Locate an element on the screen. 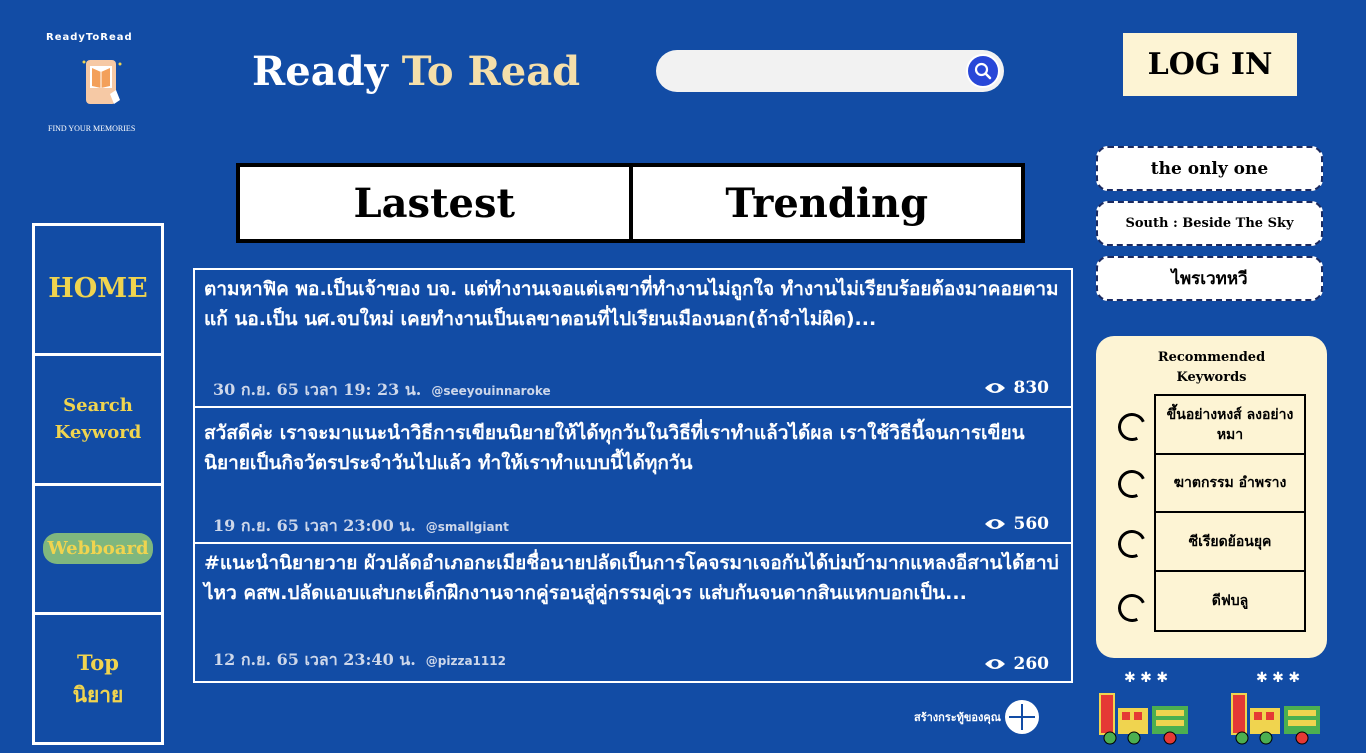  book-phone-icon is located at coordinates (102, 82).